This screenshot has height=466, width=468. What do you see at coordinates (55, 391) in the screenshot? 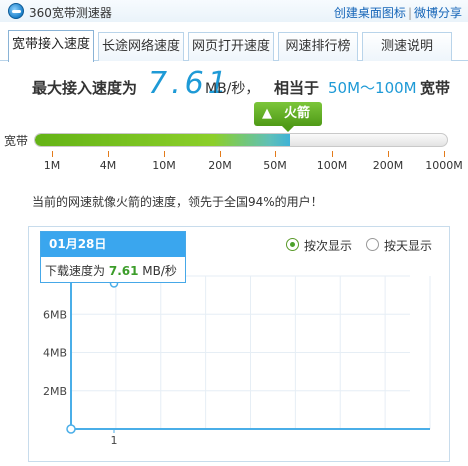
I see `y-tick-label: 2MB` at bounding box center [55, 391].